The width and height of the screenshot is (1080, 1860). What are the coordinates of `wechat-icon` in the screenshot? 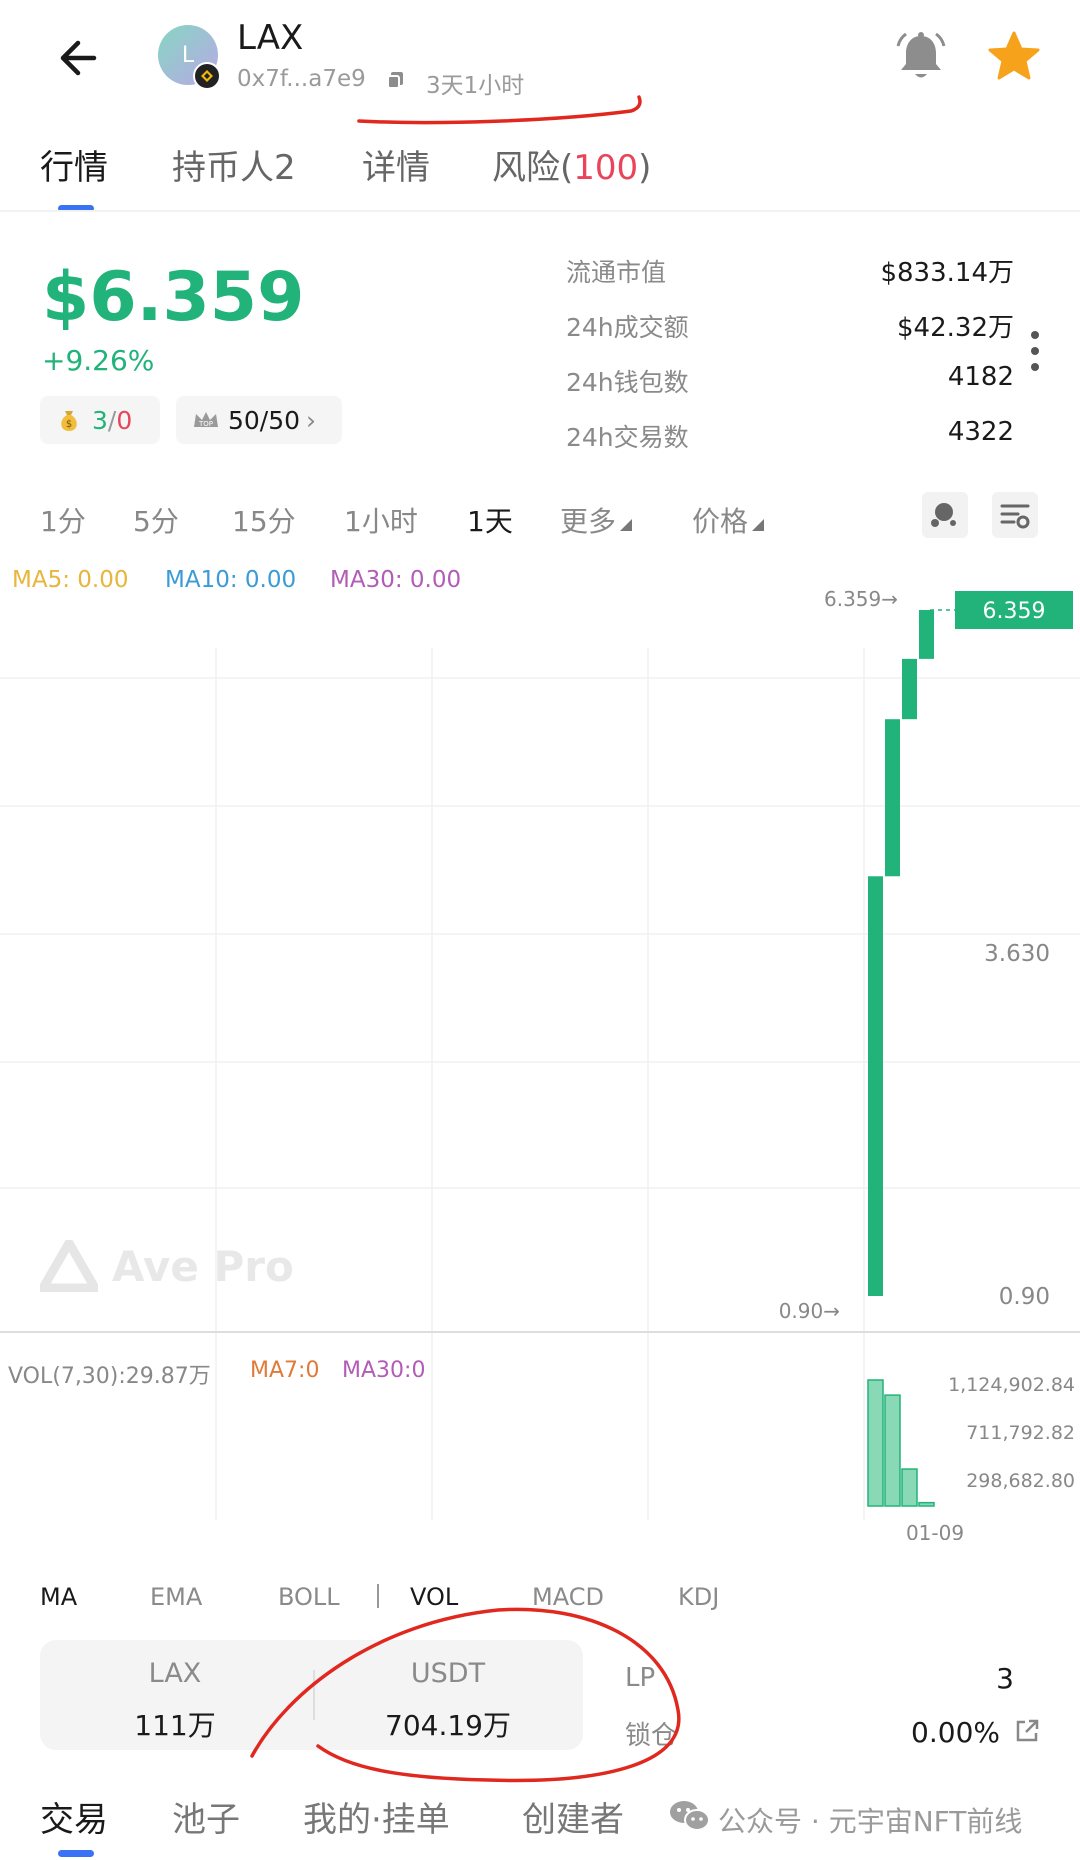 It's located at (690, 1816).